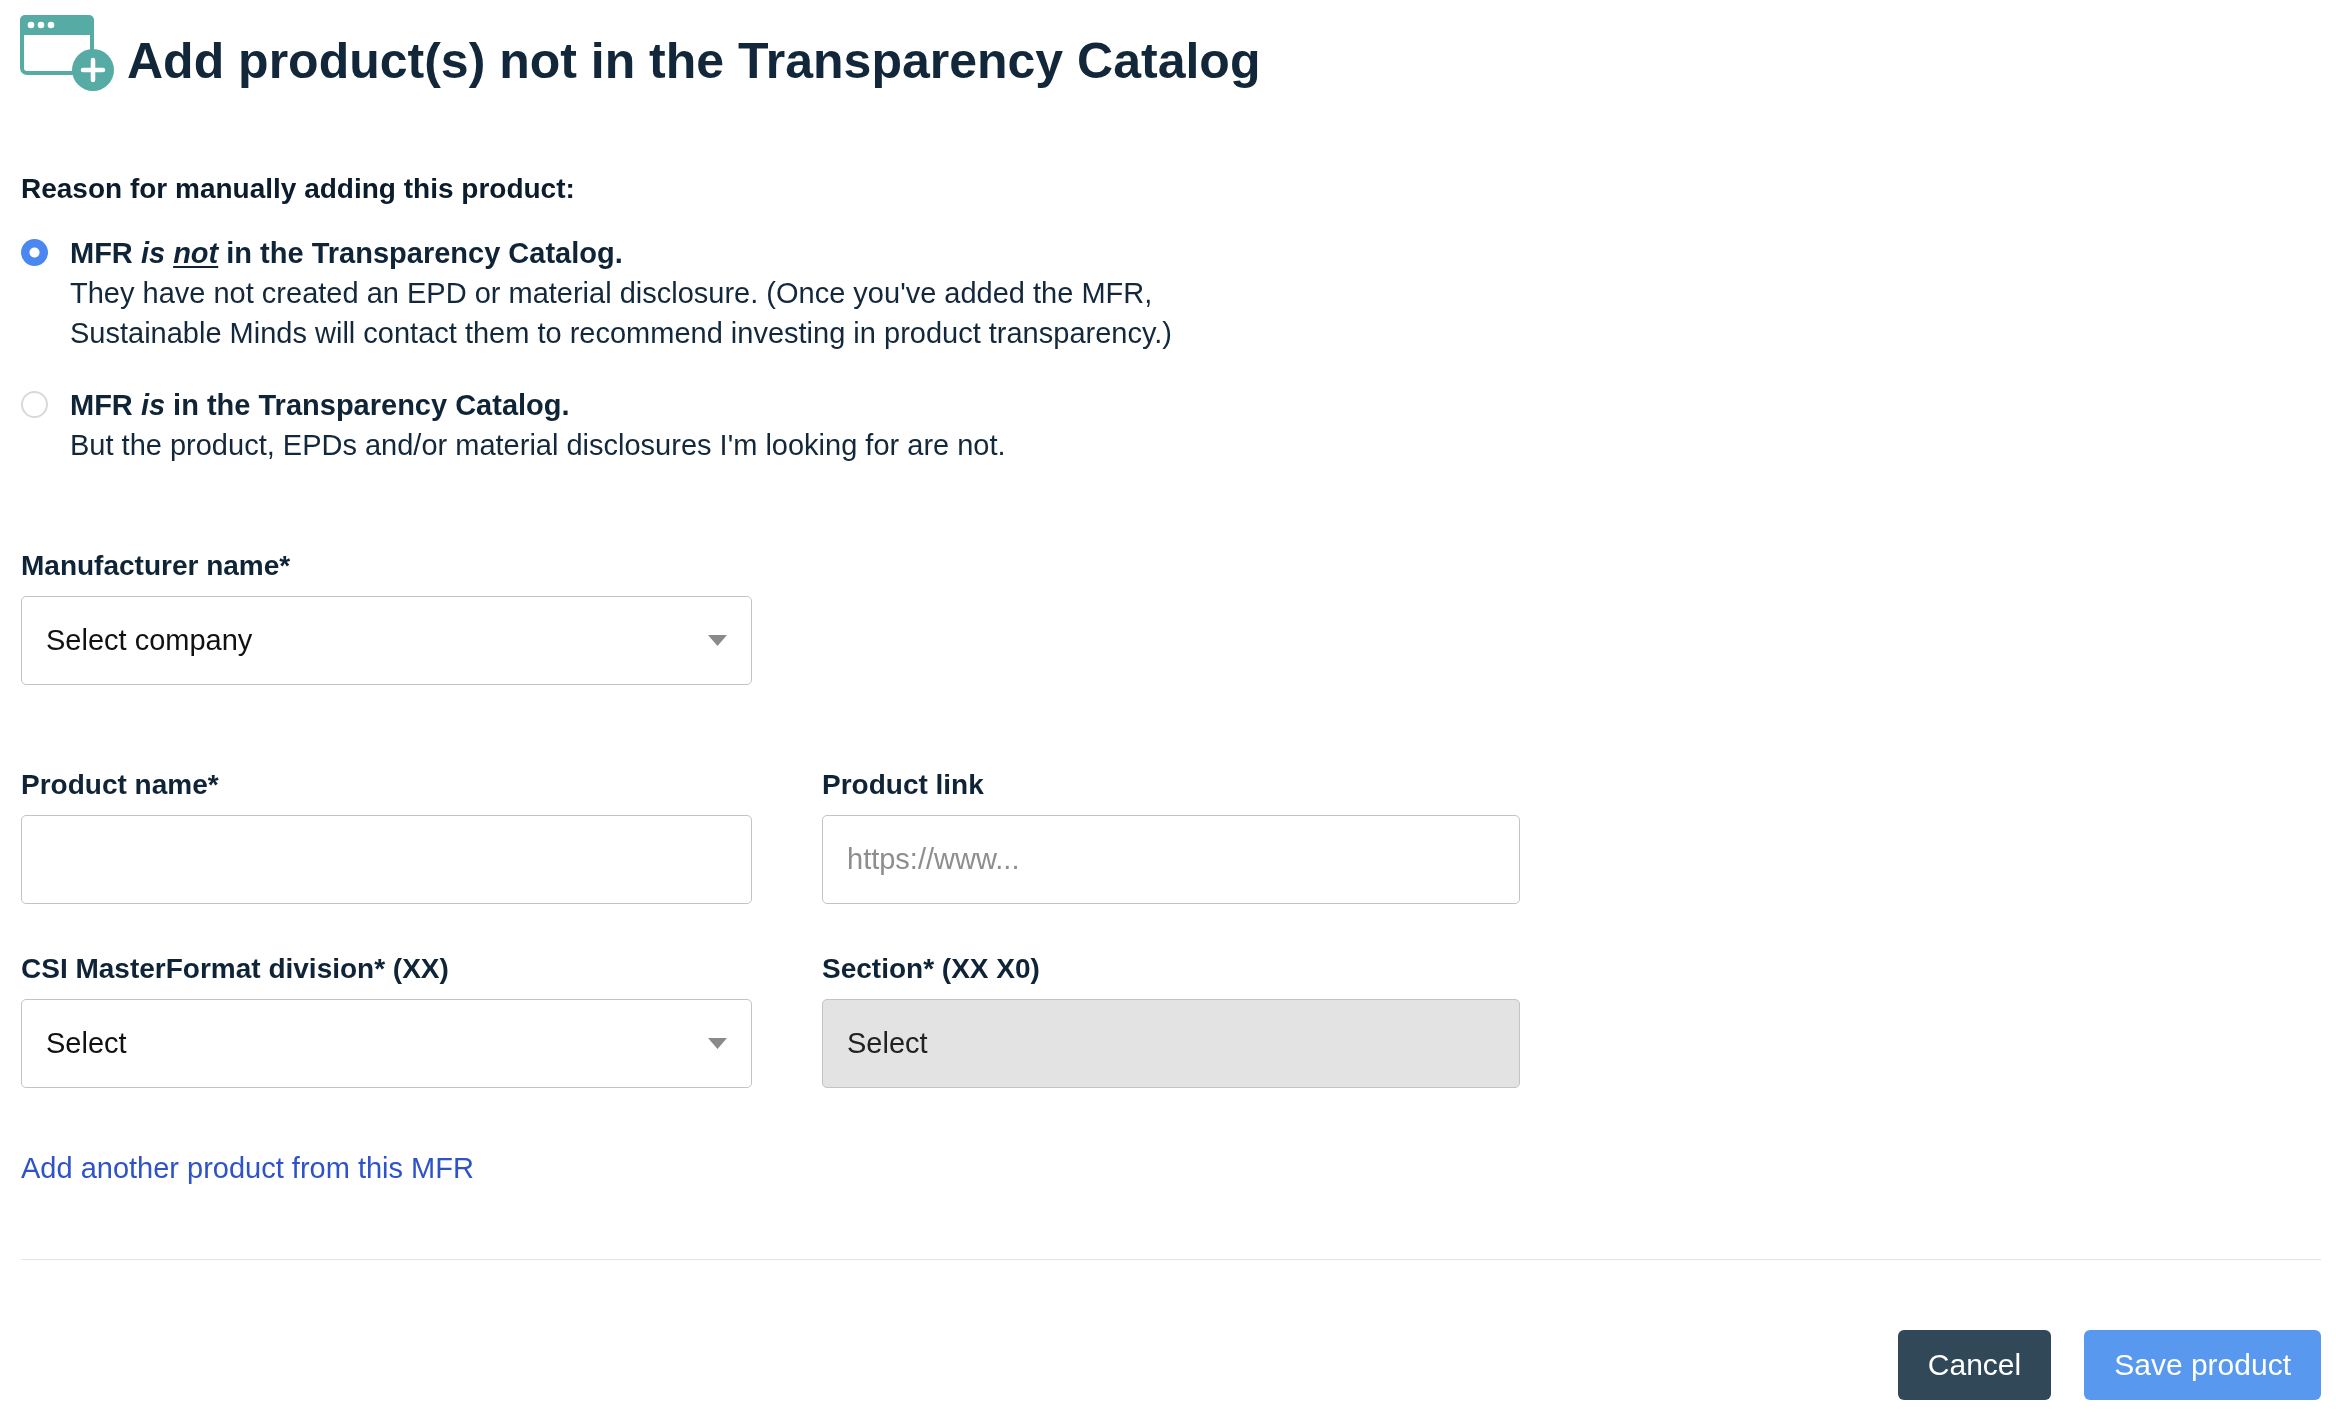 This screenshot has height=1422, width=2336. What do you see at coordinates (386, 1043) in the screenshot?
I see `select-field: Select` at bounding box center [386, 1043].